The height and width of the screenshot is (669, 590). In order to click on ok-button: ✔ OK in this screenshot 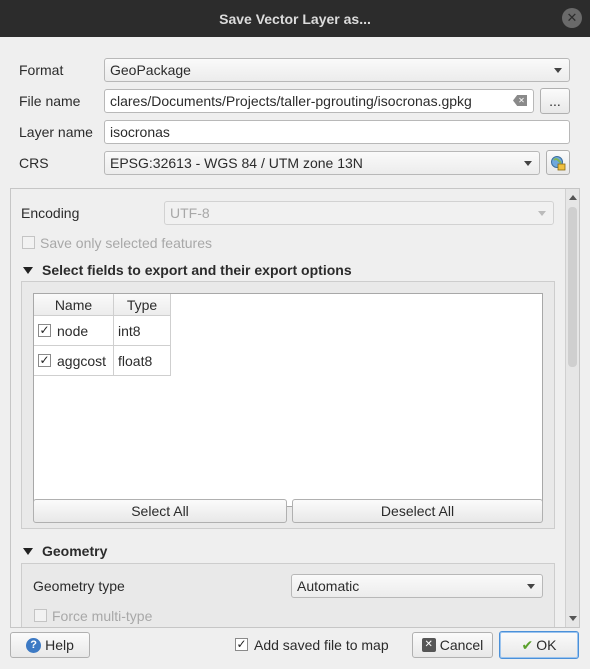, I will do `click(539, 645)`.